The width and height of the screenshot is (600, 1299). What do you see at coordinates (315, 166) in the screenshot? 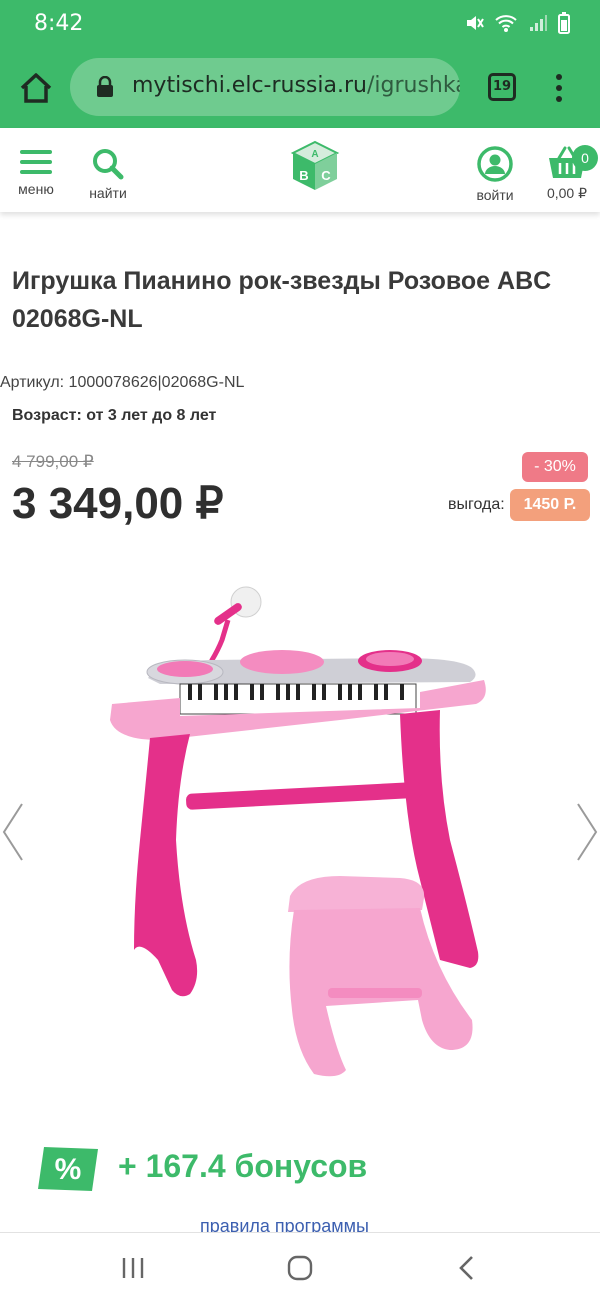
I see `abc-logo: A B C` at bounding box center [315, 166].